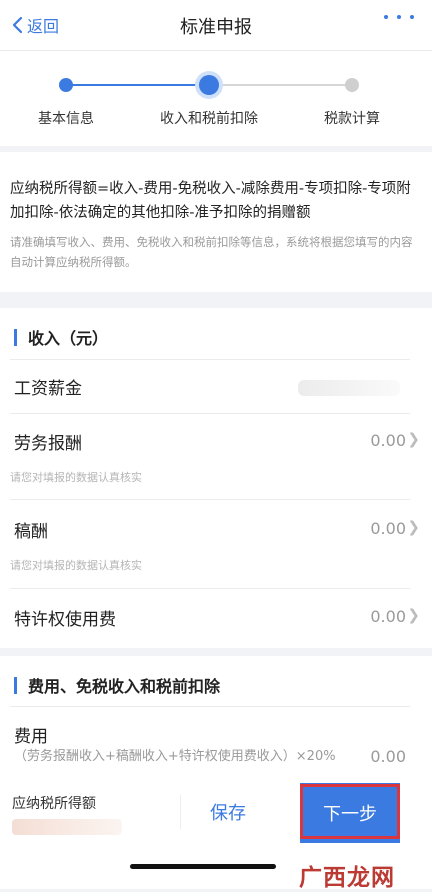 The width and height of the screenshot is (432, 892). Describe the element at coordinates (388, 616) in the screenshot. I see `franchise-value: 0.00` at that location.